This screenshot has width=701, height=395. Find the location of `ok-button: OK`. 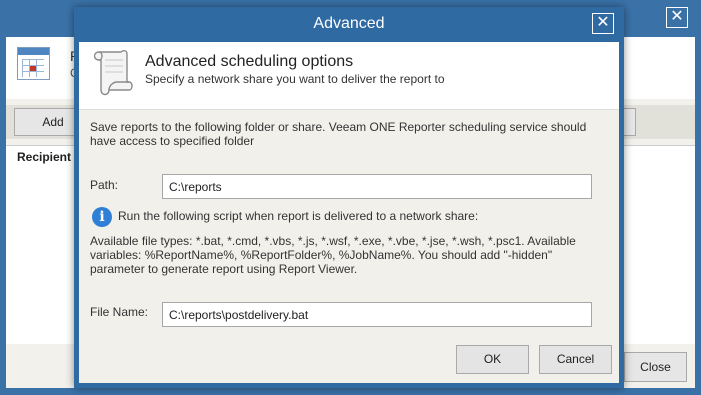

ok-button: OK is located at coordinates (492, 359).